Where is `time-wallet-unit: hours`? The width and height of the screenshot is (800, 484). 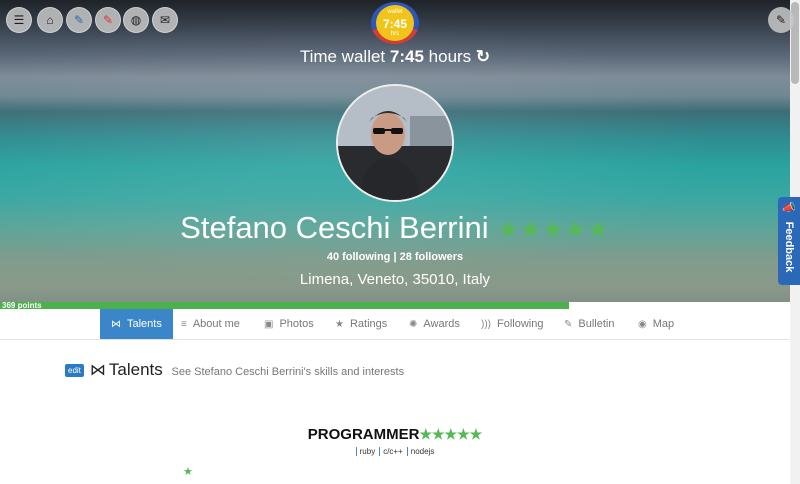 time-wallet-unit: hours is located at coordinates (450, 56).